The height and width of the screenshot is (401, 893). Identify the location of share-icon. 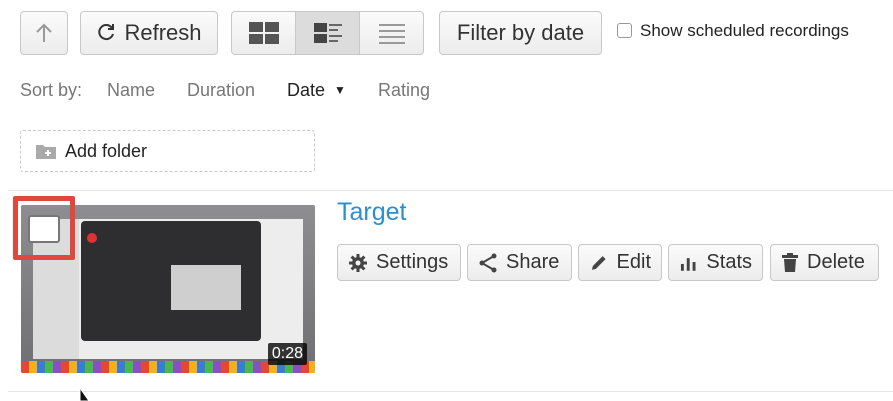
(488, 262).